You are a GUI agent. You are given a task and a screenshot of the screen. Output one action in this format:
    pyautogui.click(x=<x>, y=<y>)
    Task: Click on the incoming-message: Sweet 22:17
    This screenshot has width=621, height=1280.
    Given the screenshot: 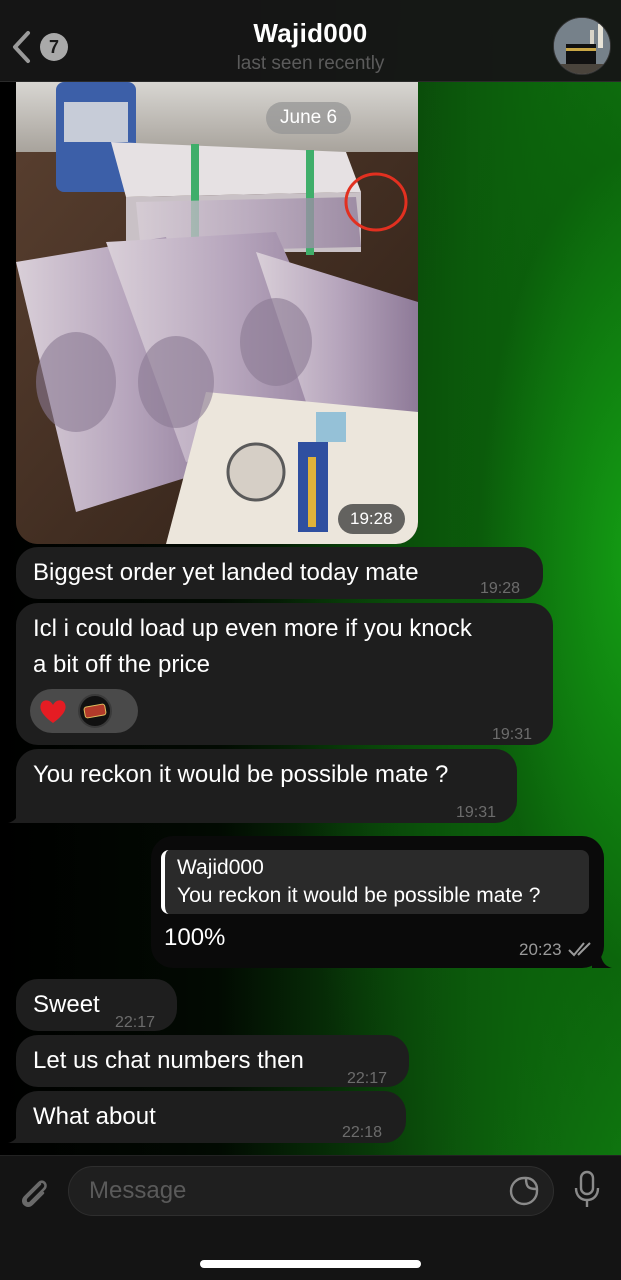 What is the action you would take?
    pyautogui.click(x=96, y=1005)
    